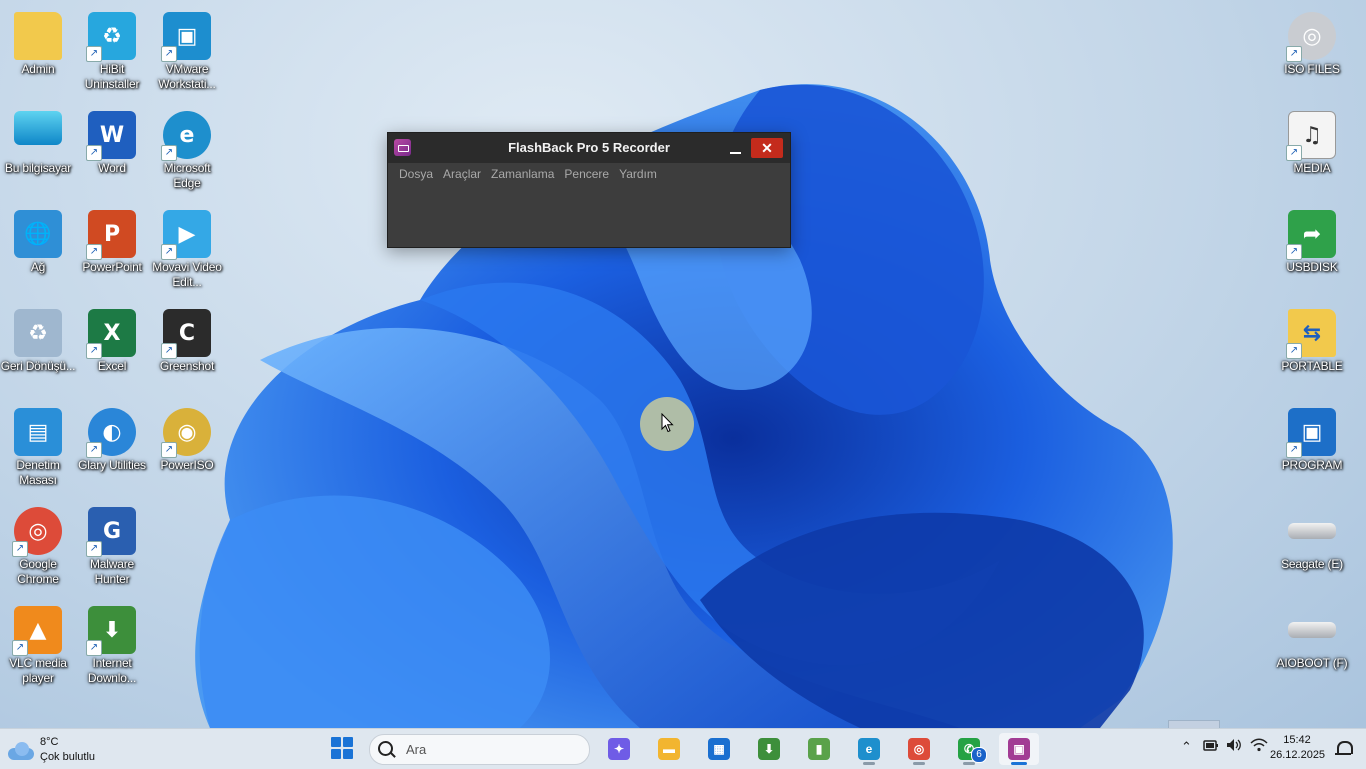 This screenshot has height=769, width=1366. What do you see at coordinates (187, 437) in the screenshot?
I see `desktop-icon-poweriso: ◉ ↗ PowerISO` at bounding box center [187, 437].